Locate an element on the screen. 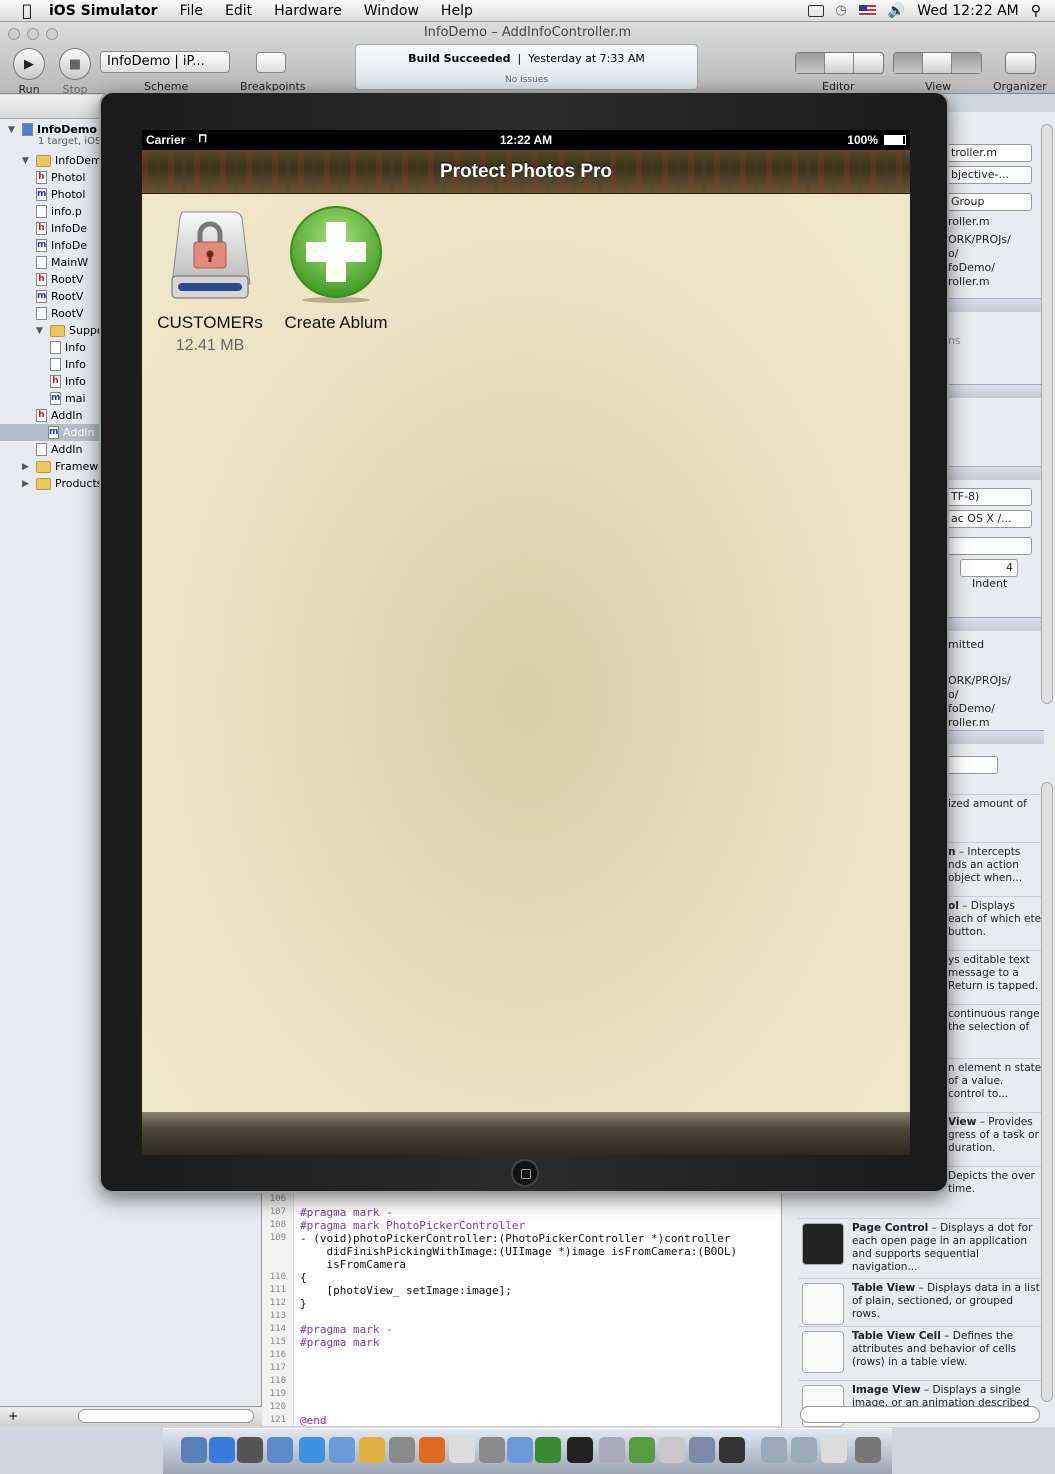 The height and width of the screenshot is (1474, 1055). qt-icon is located at coordinates (548, 1450).